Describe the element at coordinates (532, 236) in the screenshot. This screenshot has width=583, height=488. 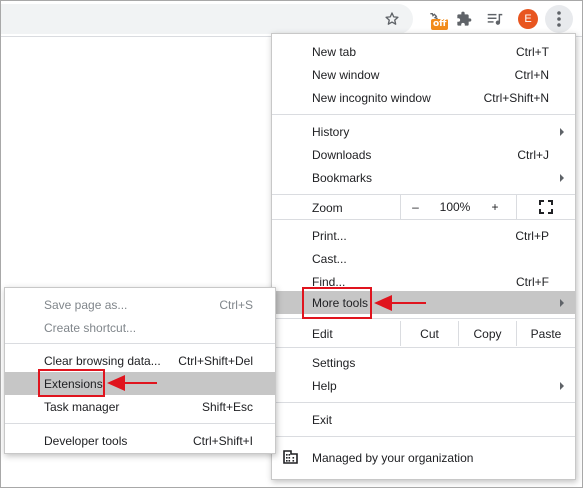
I see `menu-item-shortcut: Ctrl+P` at that location.